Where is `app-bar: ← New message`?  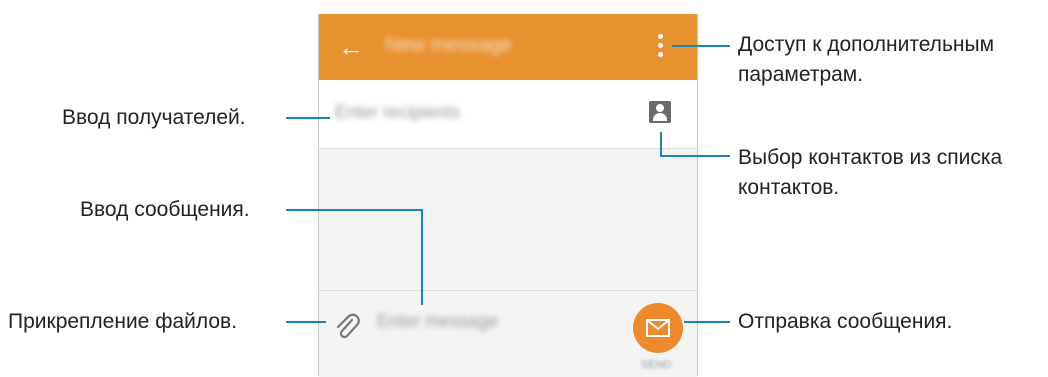
app-bar: ← New message is located at coordinates (508, 47).